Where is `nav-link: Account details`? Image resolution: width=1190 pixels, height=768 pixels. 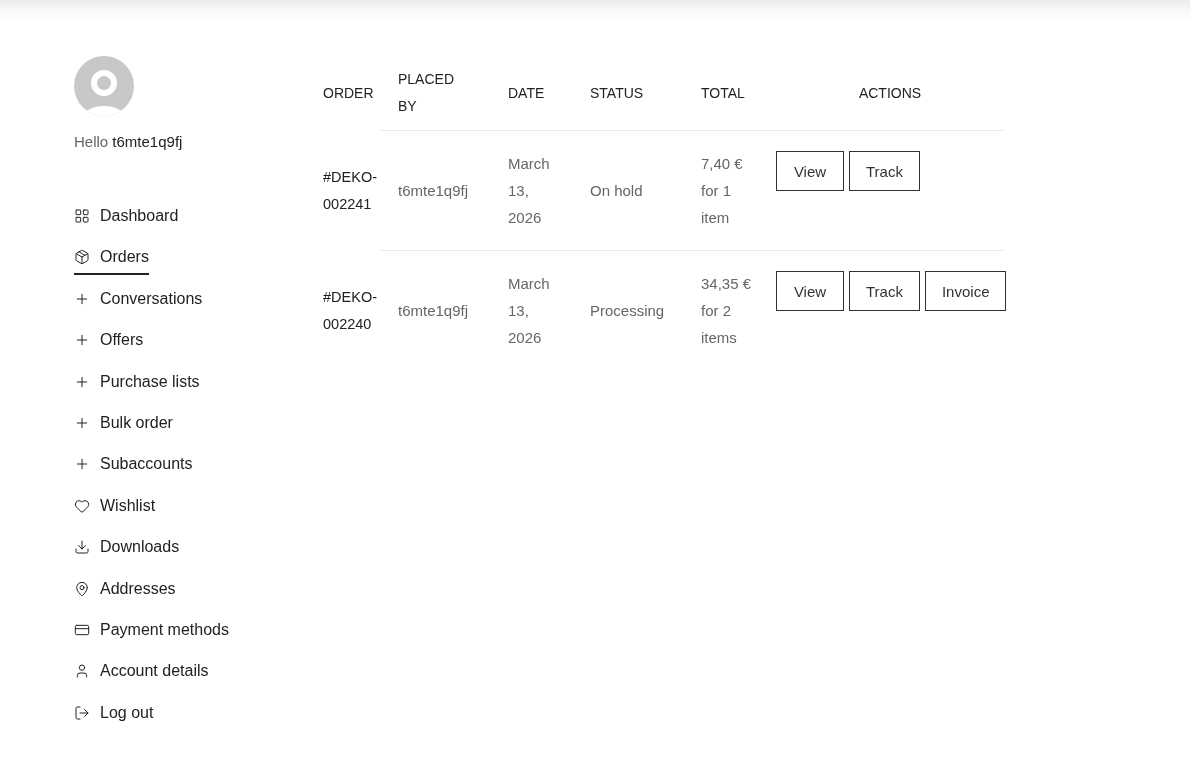 nav-link: Account details is located at coordinates (141, 674).